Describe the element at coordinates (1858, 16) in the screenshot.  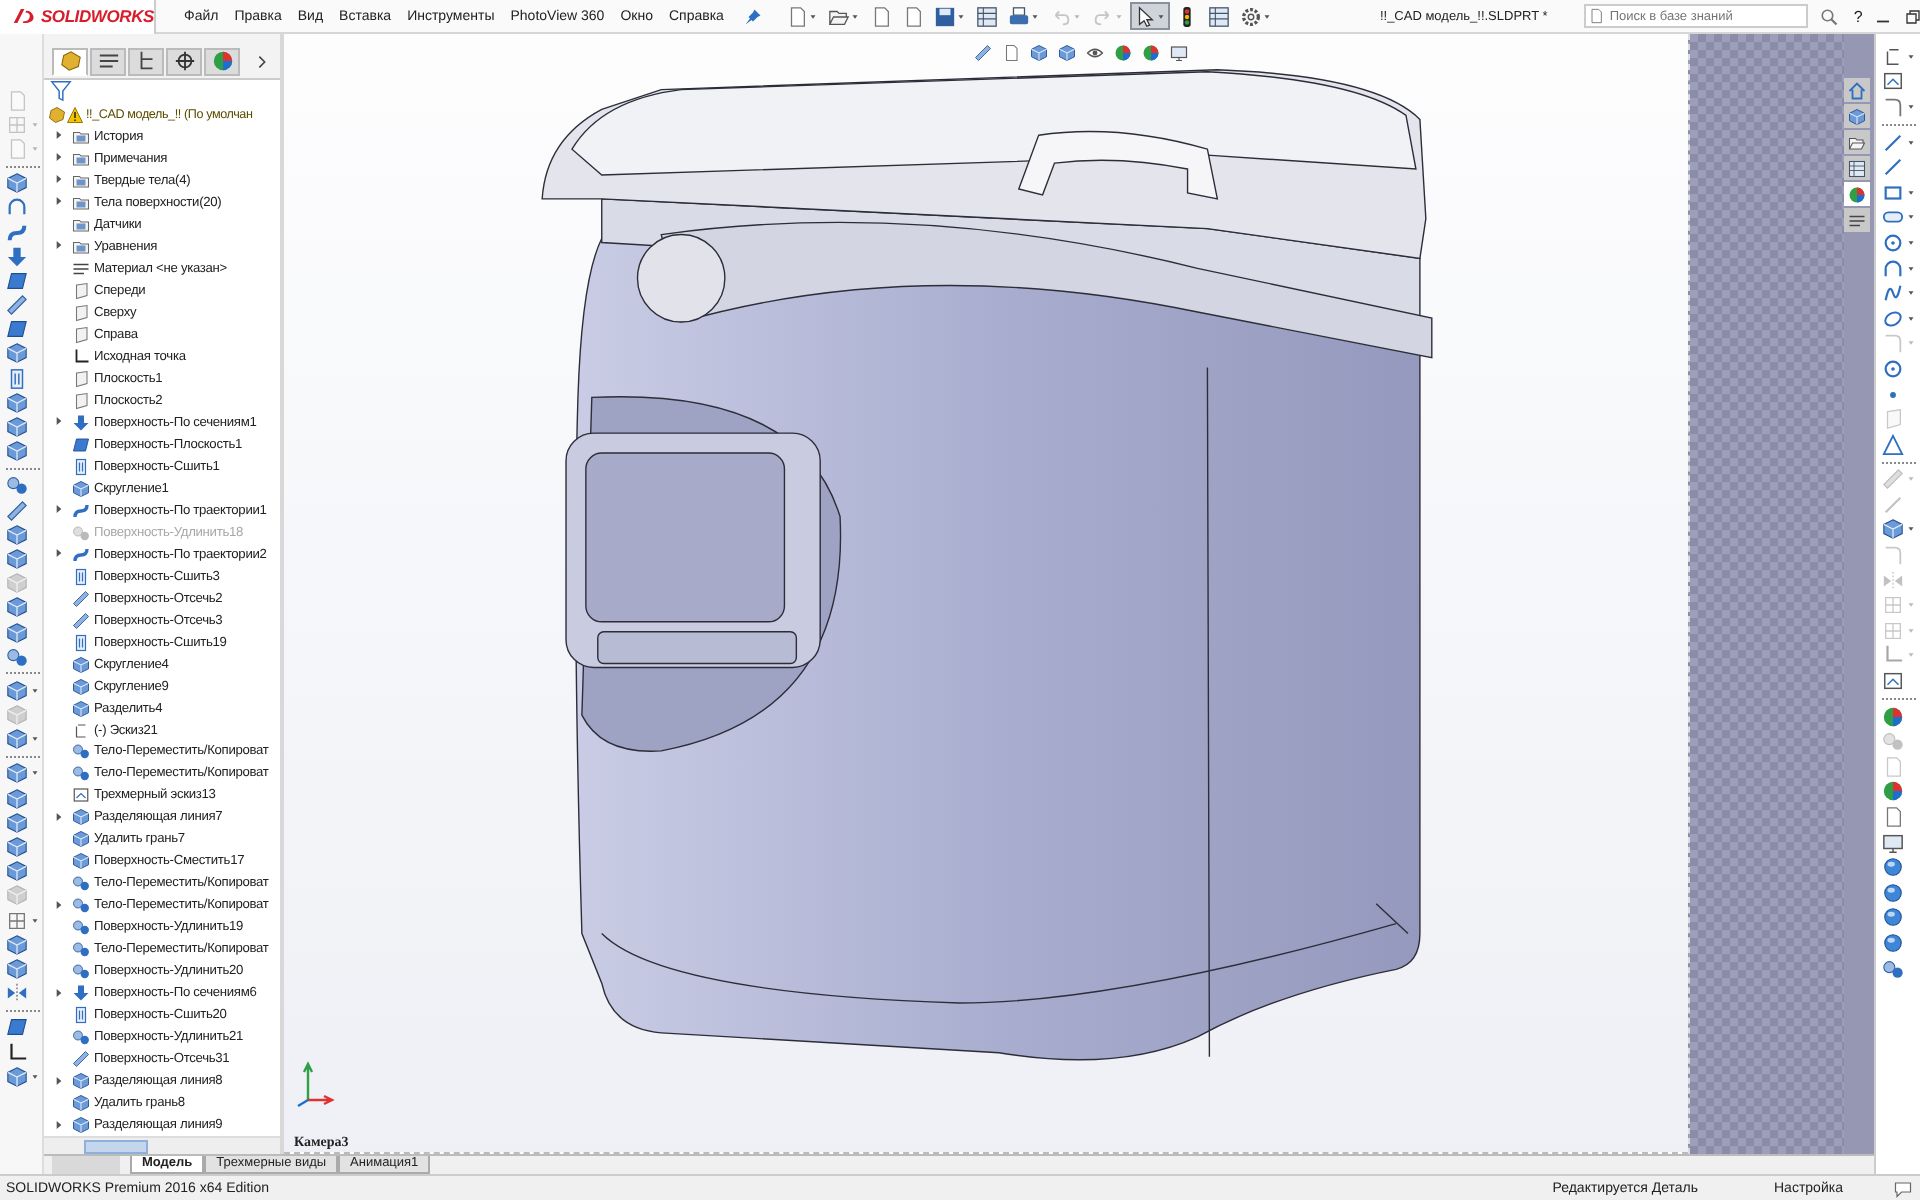
I see `help-button: ?` at that location.